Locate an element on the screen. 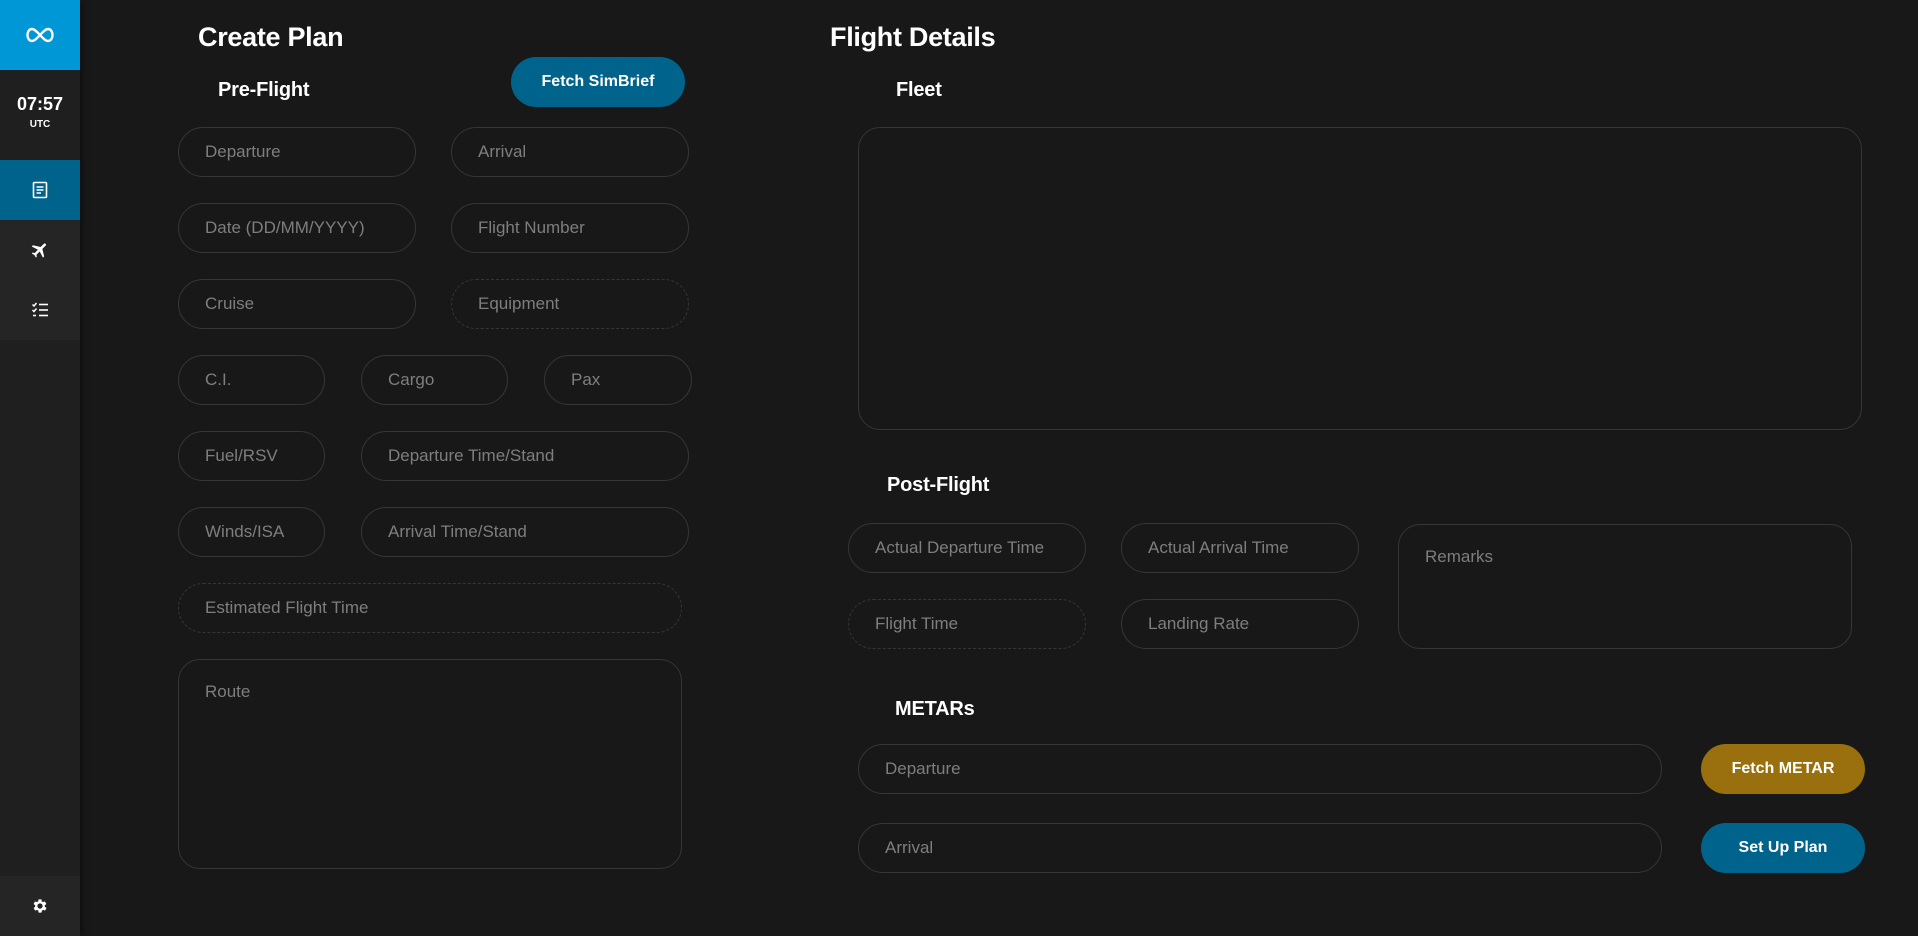 This screenshot has height=936, width=1918. fleet-title: Fleet is located at coordinates (919, 90).